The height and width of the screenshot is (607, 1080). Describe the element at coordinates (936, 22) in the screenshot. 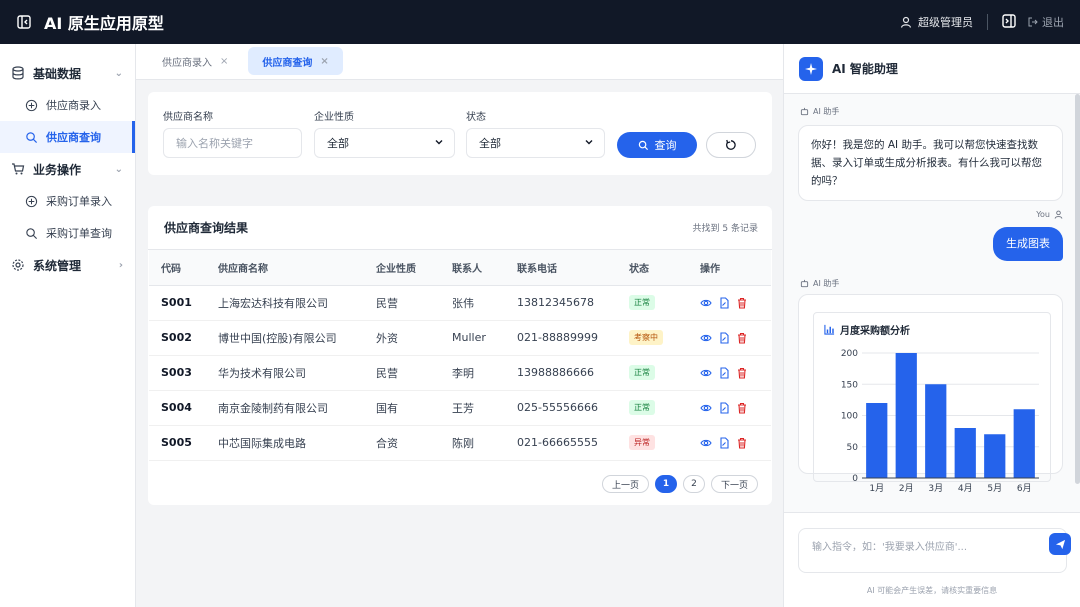

I see `user-menu: 超级管理员` at that location.